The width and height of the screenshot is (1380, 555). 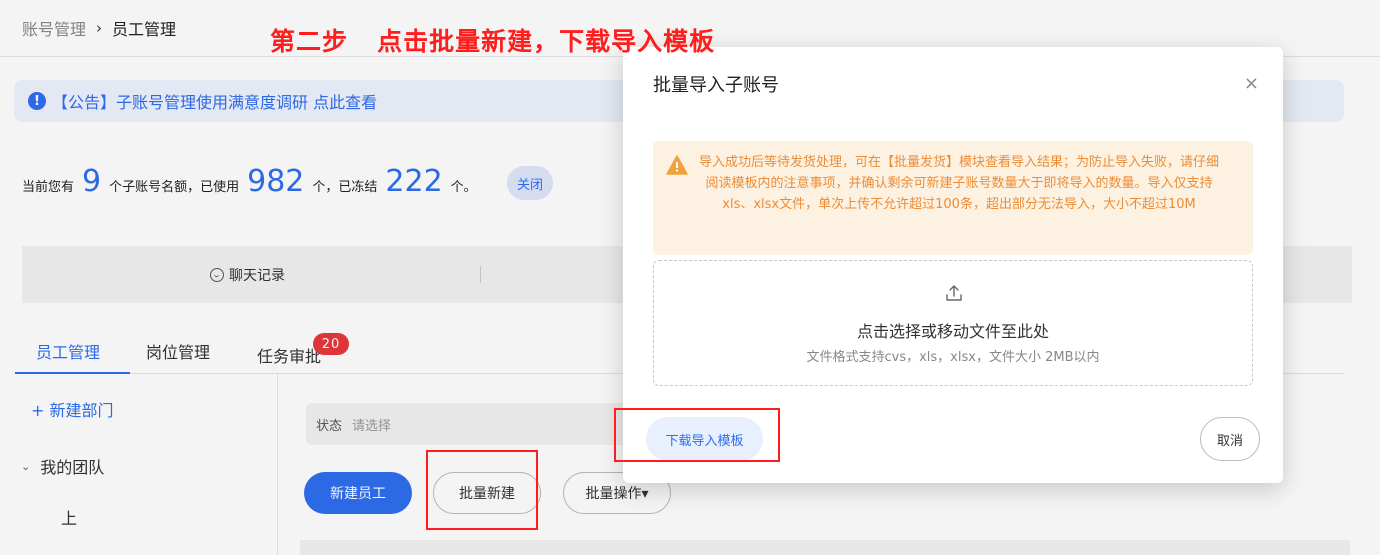 What do you see at coordinates (952, 331) in the screenshot?
I see `upload-title: 点击选择或移动文件至此处` at bounding box center [952, 331].